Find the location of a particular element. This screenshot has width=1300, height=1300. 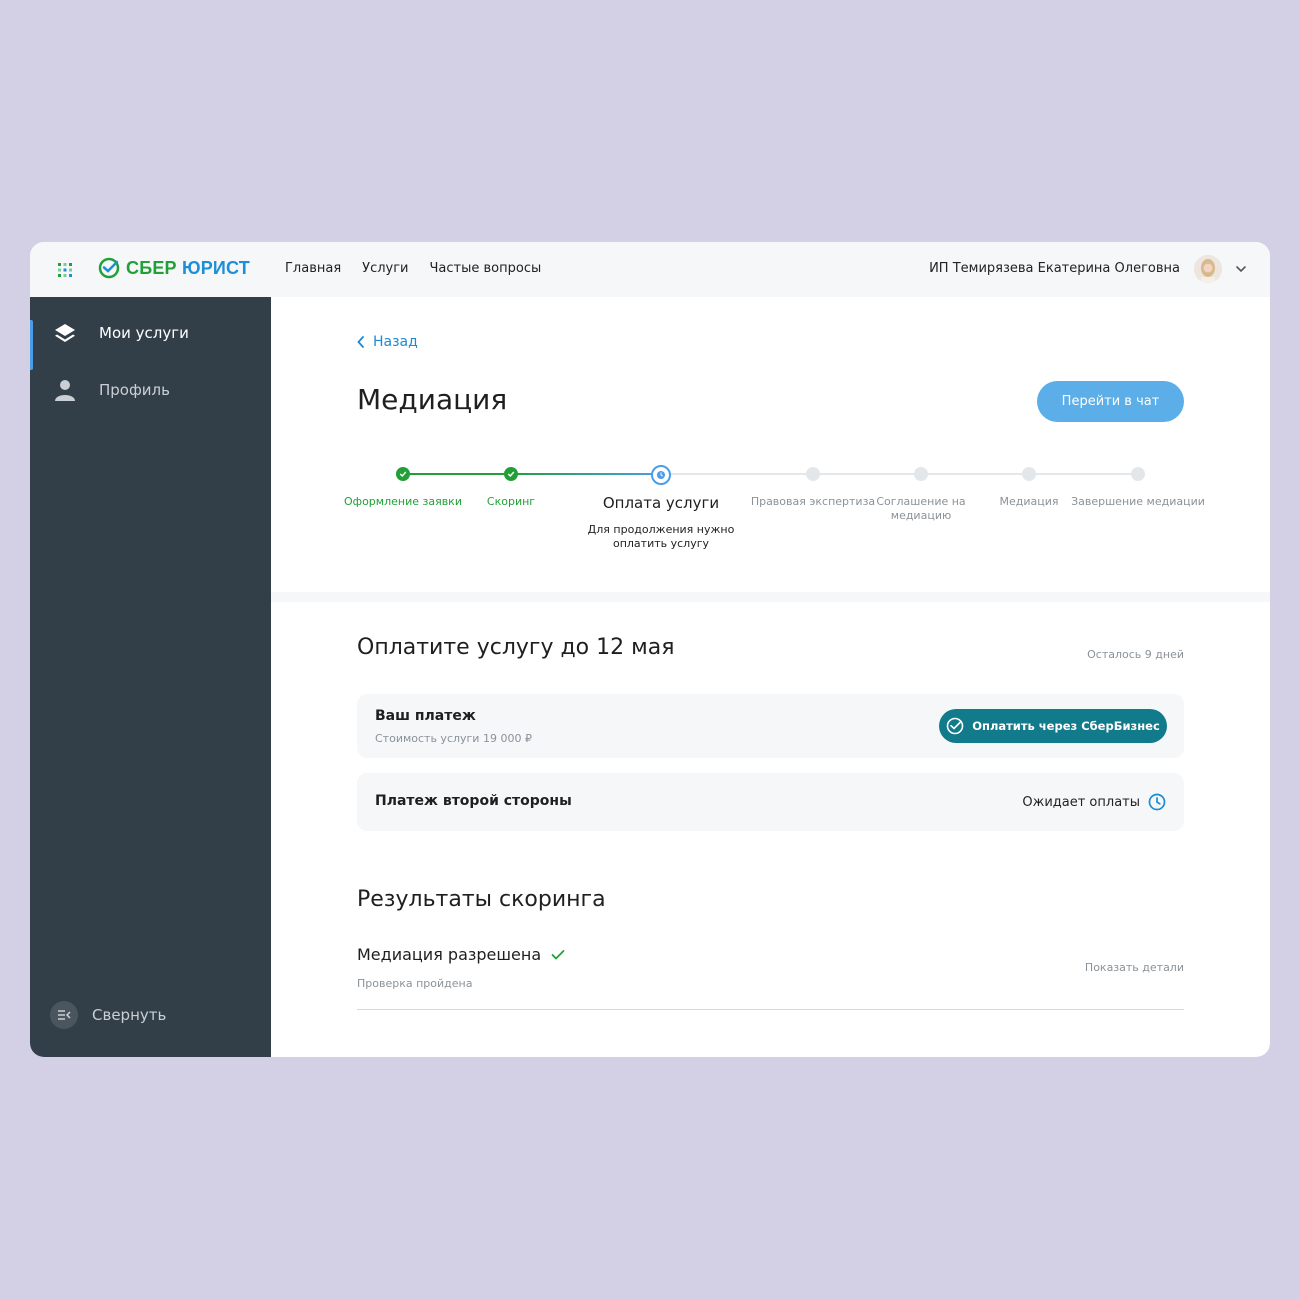

pay-sberbusiness-button: Оплатить через СберБизнес is located at coordinates (1053, 726).